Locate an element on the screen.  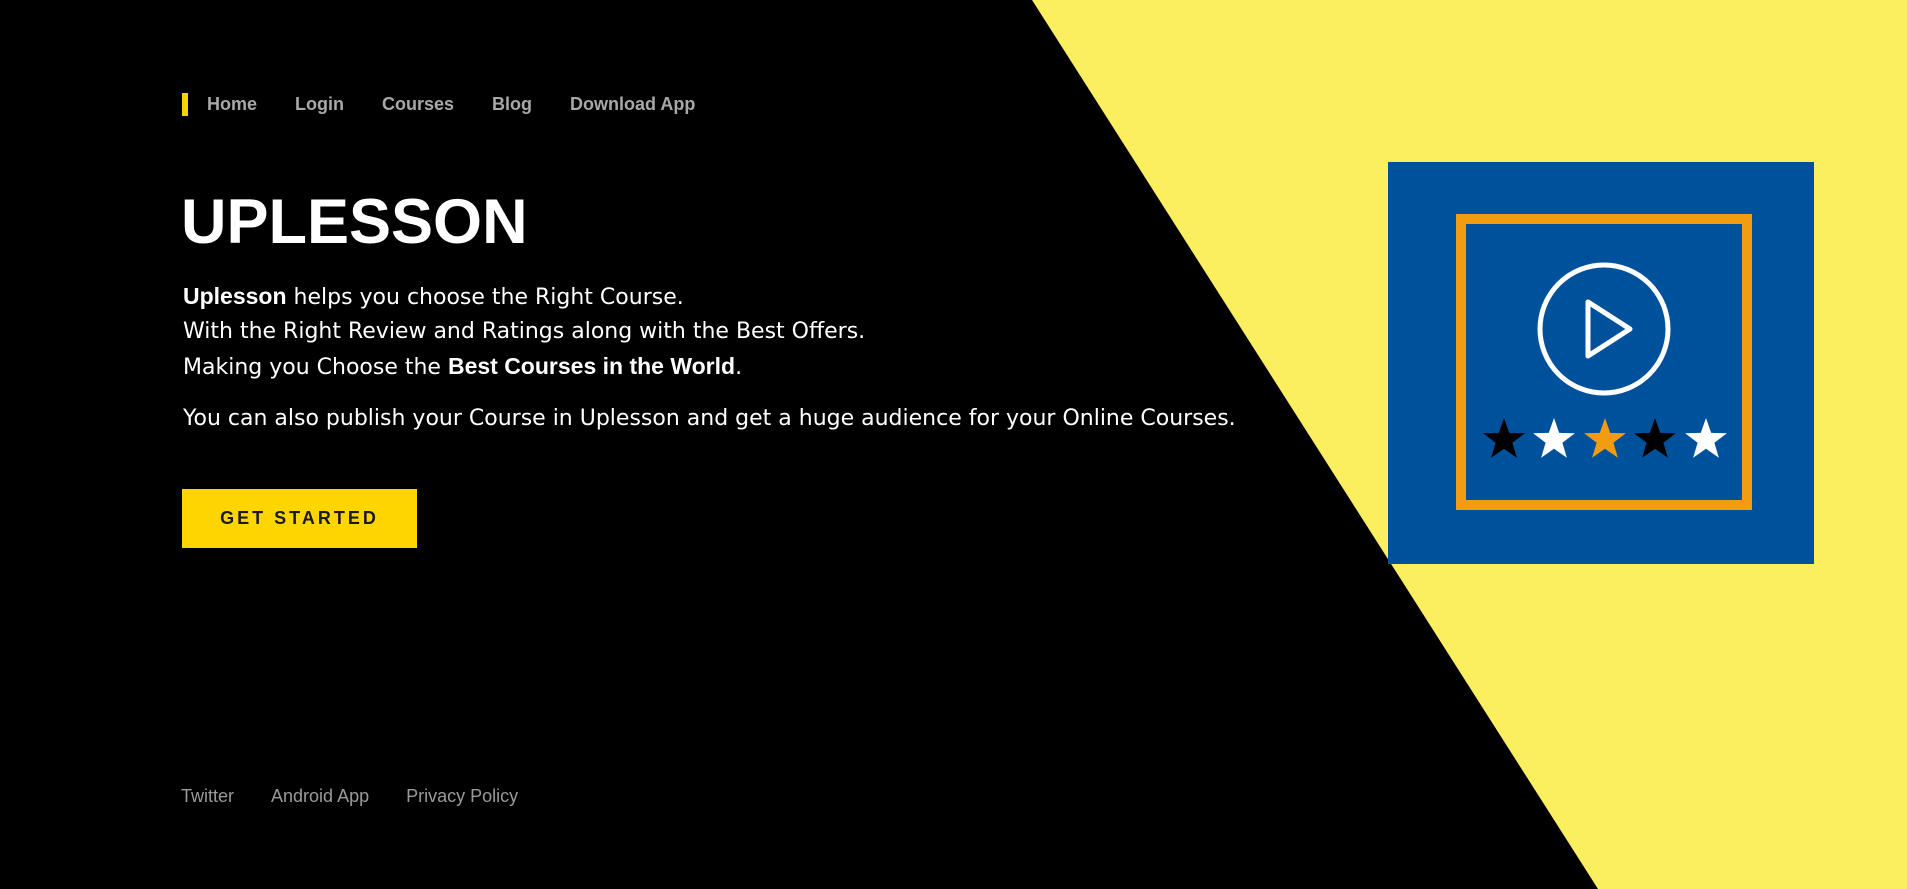
nav-marker is located at coordinates (185, 104).